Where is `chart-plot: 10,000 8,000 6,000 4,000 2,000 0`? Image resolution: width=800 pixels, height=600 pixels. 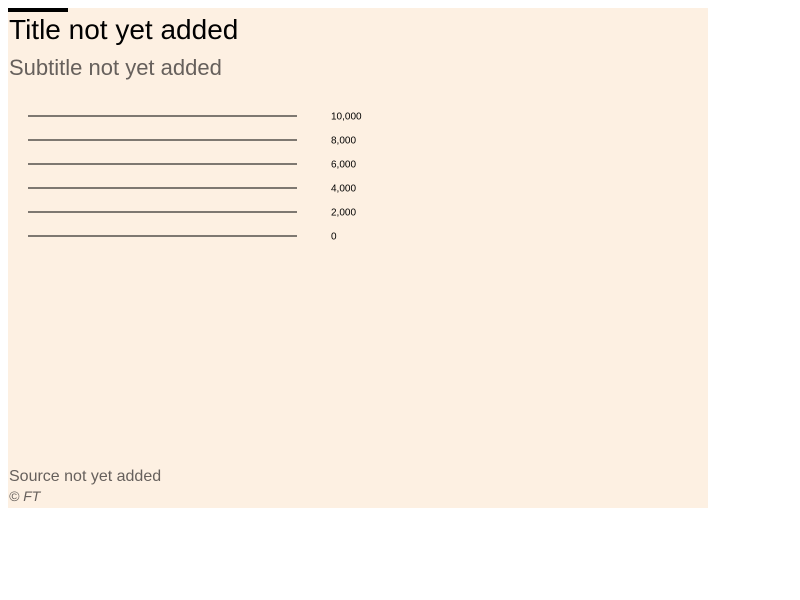
chart-plot: 10,000 8,000 6,000 4,000 2,000 0 is located at coordinates (195, 177).